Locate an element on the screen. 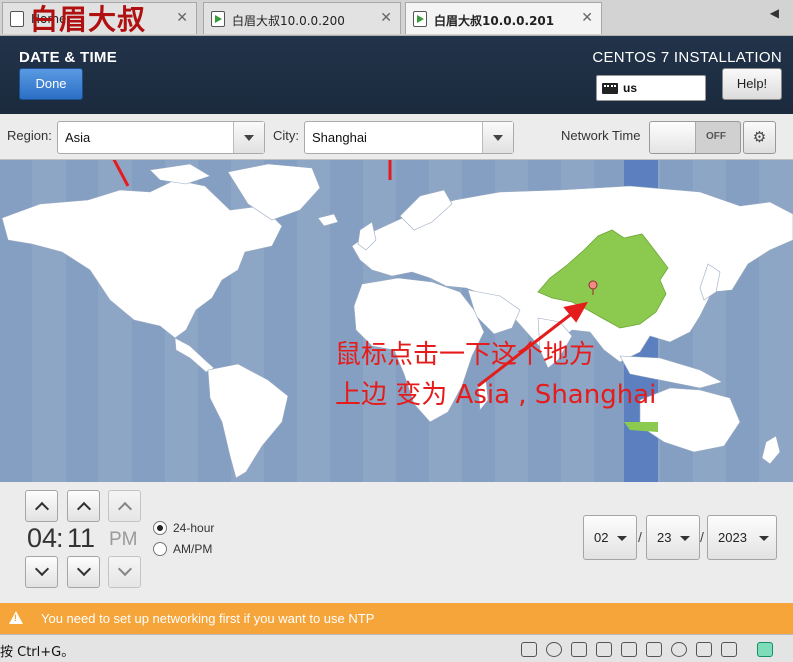 This screenshot has width=793, height=662. hard-disk-icon is located at coordinates (529, 649).